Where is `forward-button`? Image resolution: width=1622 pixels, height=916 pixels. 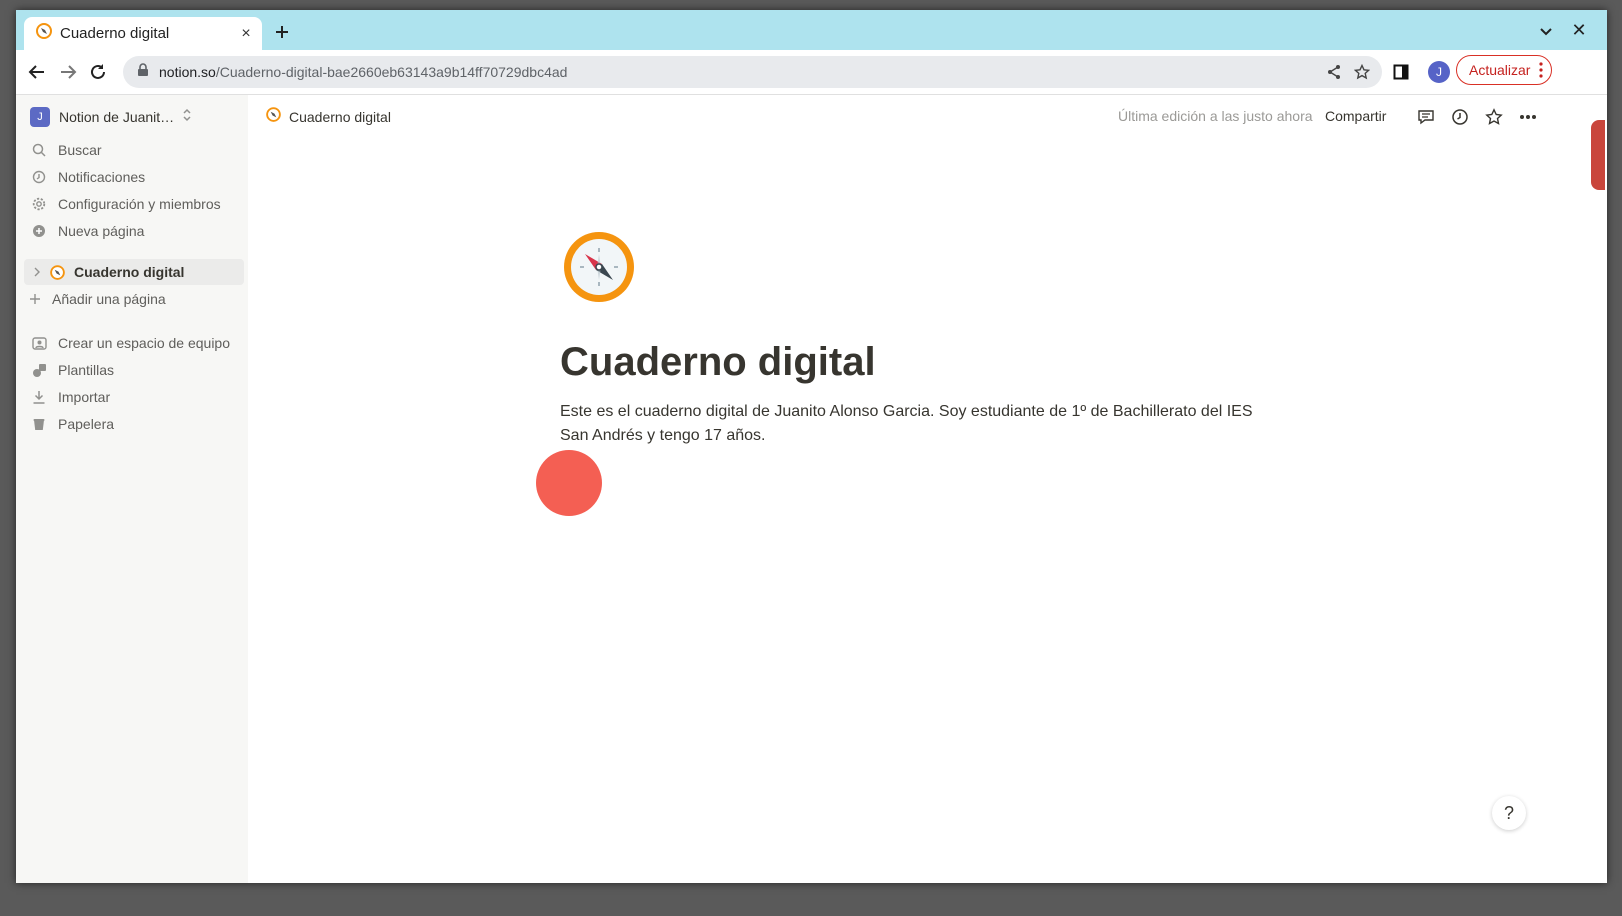 forward-button is located at coordinates (68, 72).